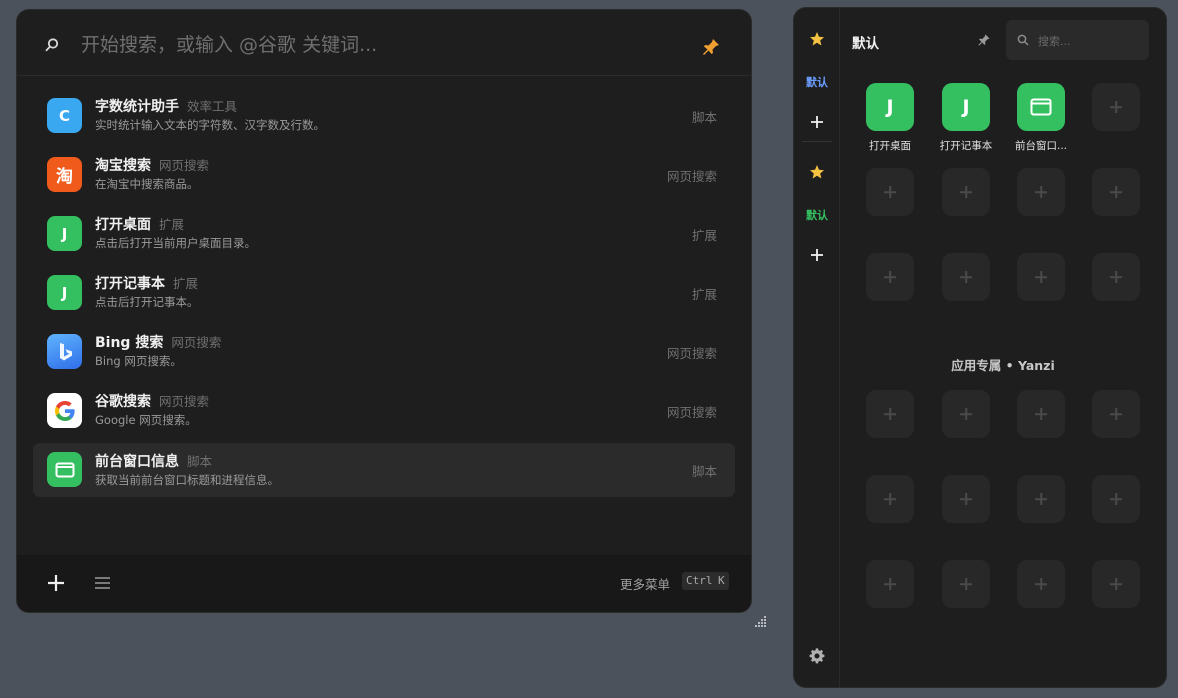 The width and height of the screenshot is (1178, 698). I want to click on result-name: 淘宝搜索, so click(123, 166).